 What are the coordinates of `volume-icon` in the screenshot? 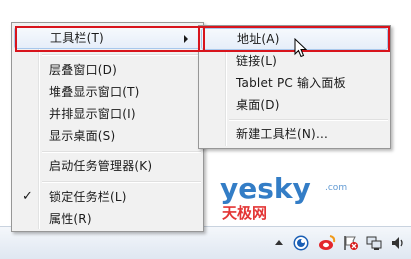 It's located at (398, 243).